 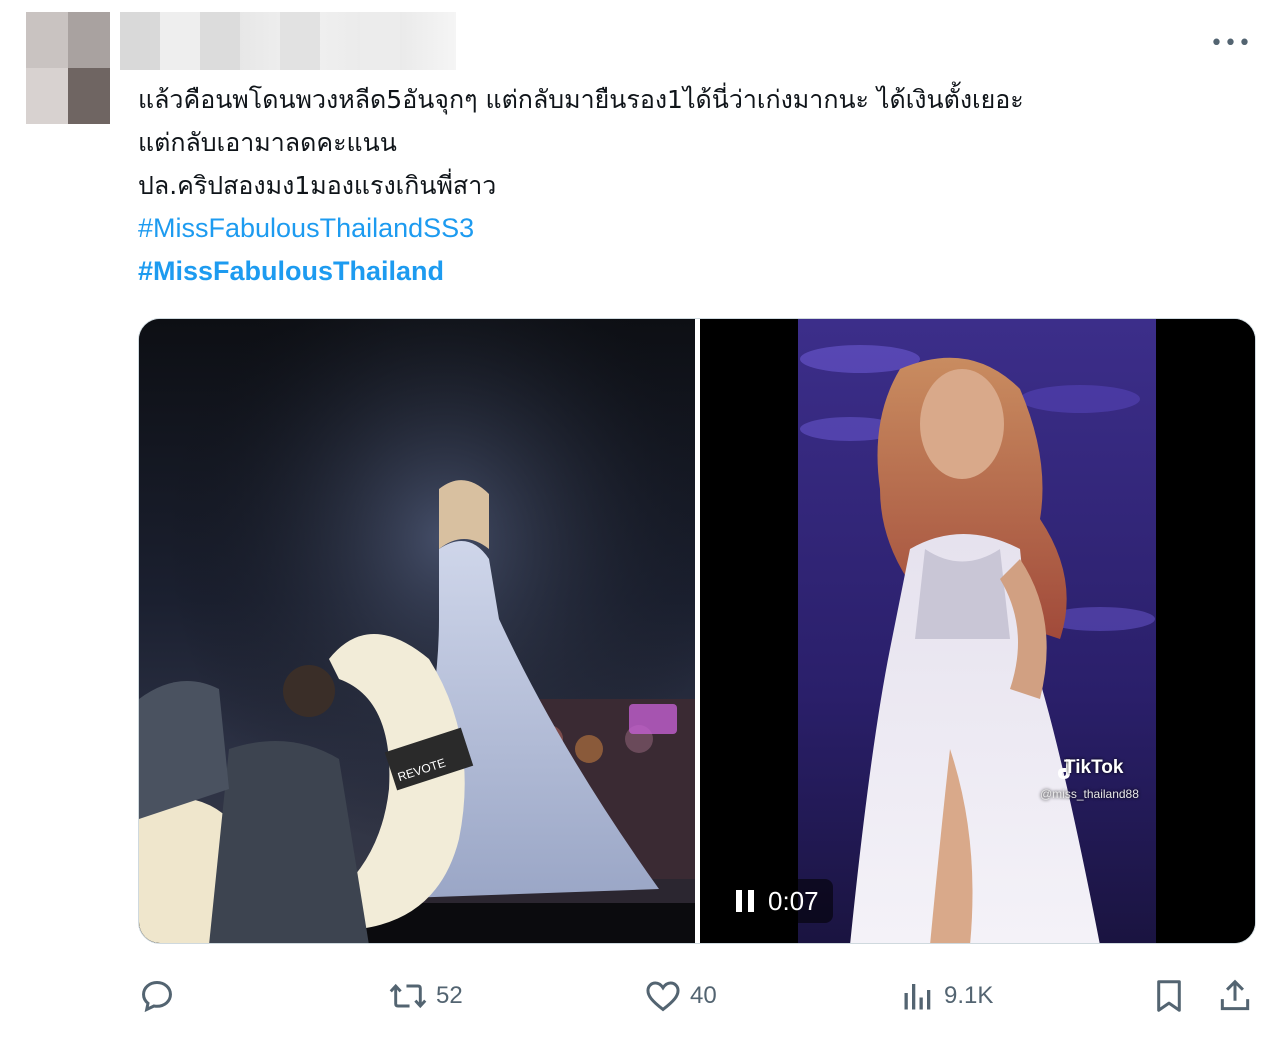 I want to click on video-timestamp: 0:07, so click(x=793, y=900).